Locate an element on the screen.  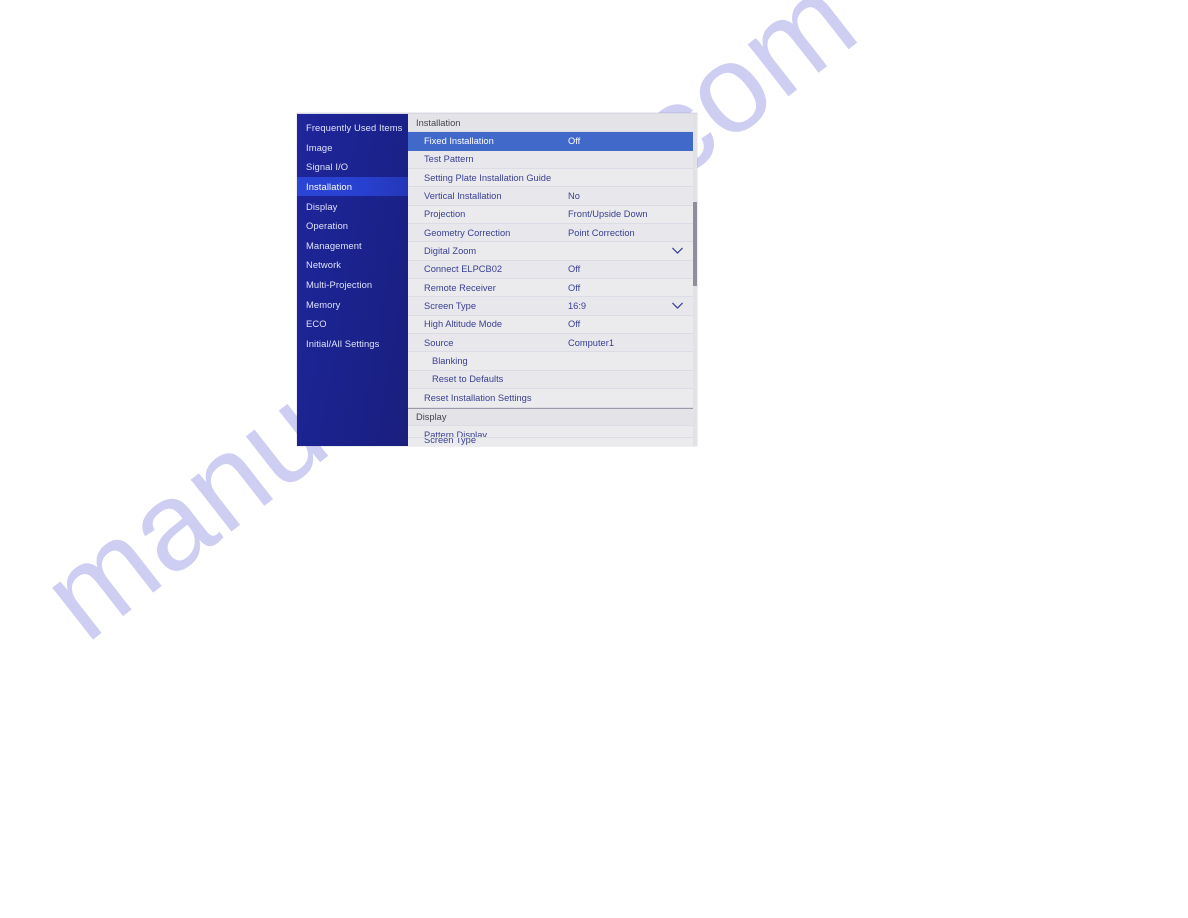
clipped-bottom-row: Screen Type is located at coordinates (552, 441).